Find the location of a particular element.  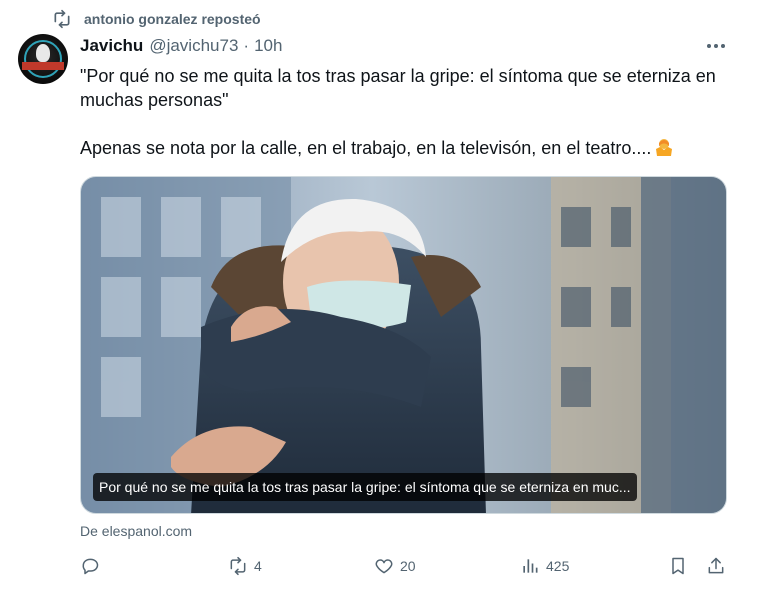

more-options-icon is located at coordinates (716, 46).